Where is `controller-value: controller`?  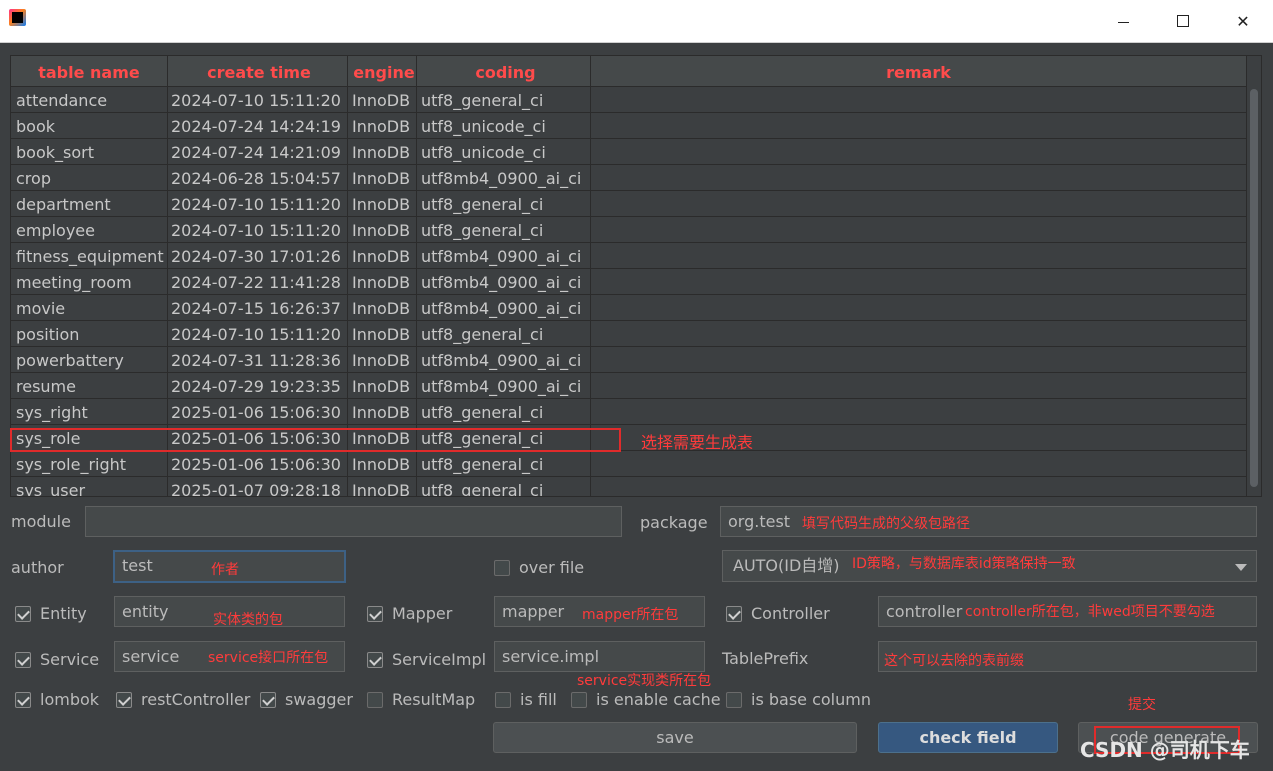
controller-value: controller is located at coordinates (924, 611).